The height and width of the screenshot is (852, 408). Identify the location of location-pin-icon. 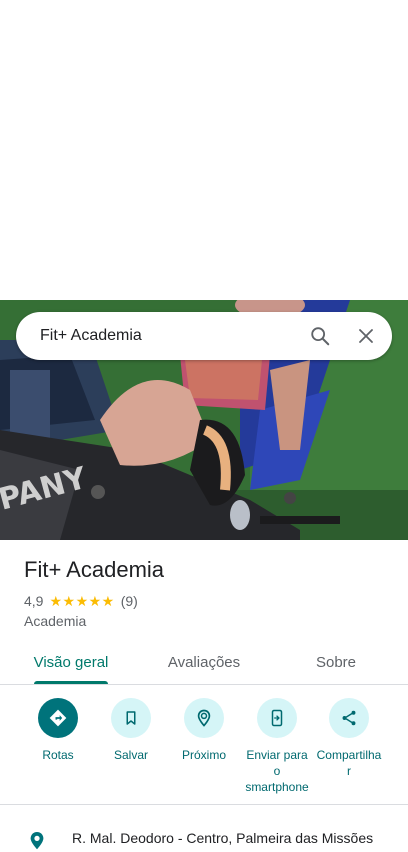
(37, 841).